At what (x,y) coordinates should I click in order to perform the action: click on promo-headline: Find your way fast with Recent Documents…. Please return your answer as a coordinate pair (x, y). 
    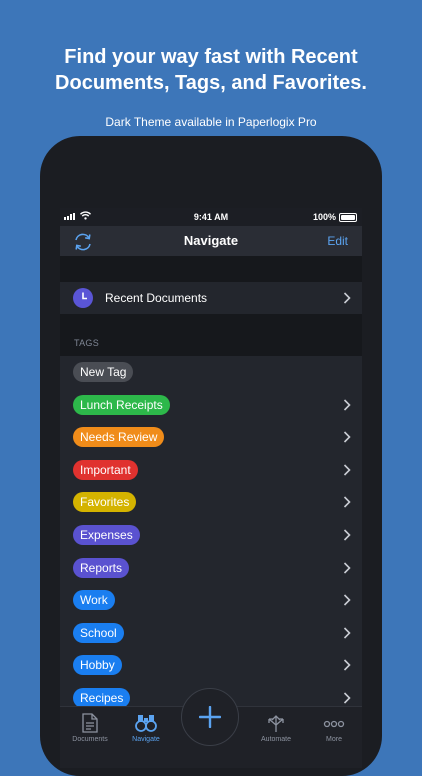
    Looking at the image, I should click on (211, 70).